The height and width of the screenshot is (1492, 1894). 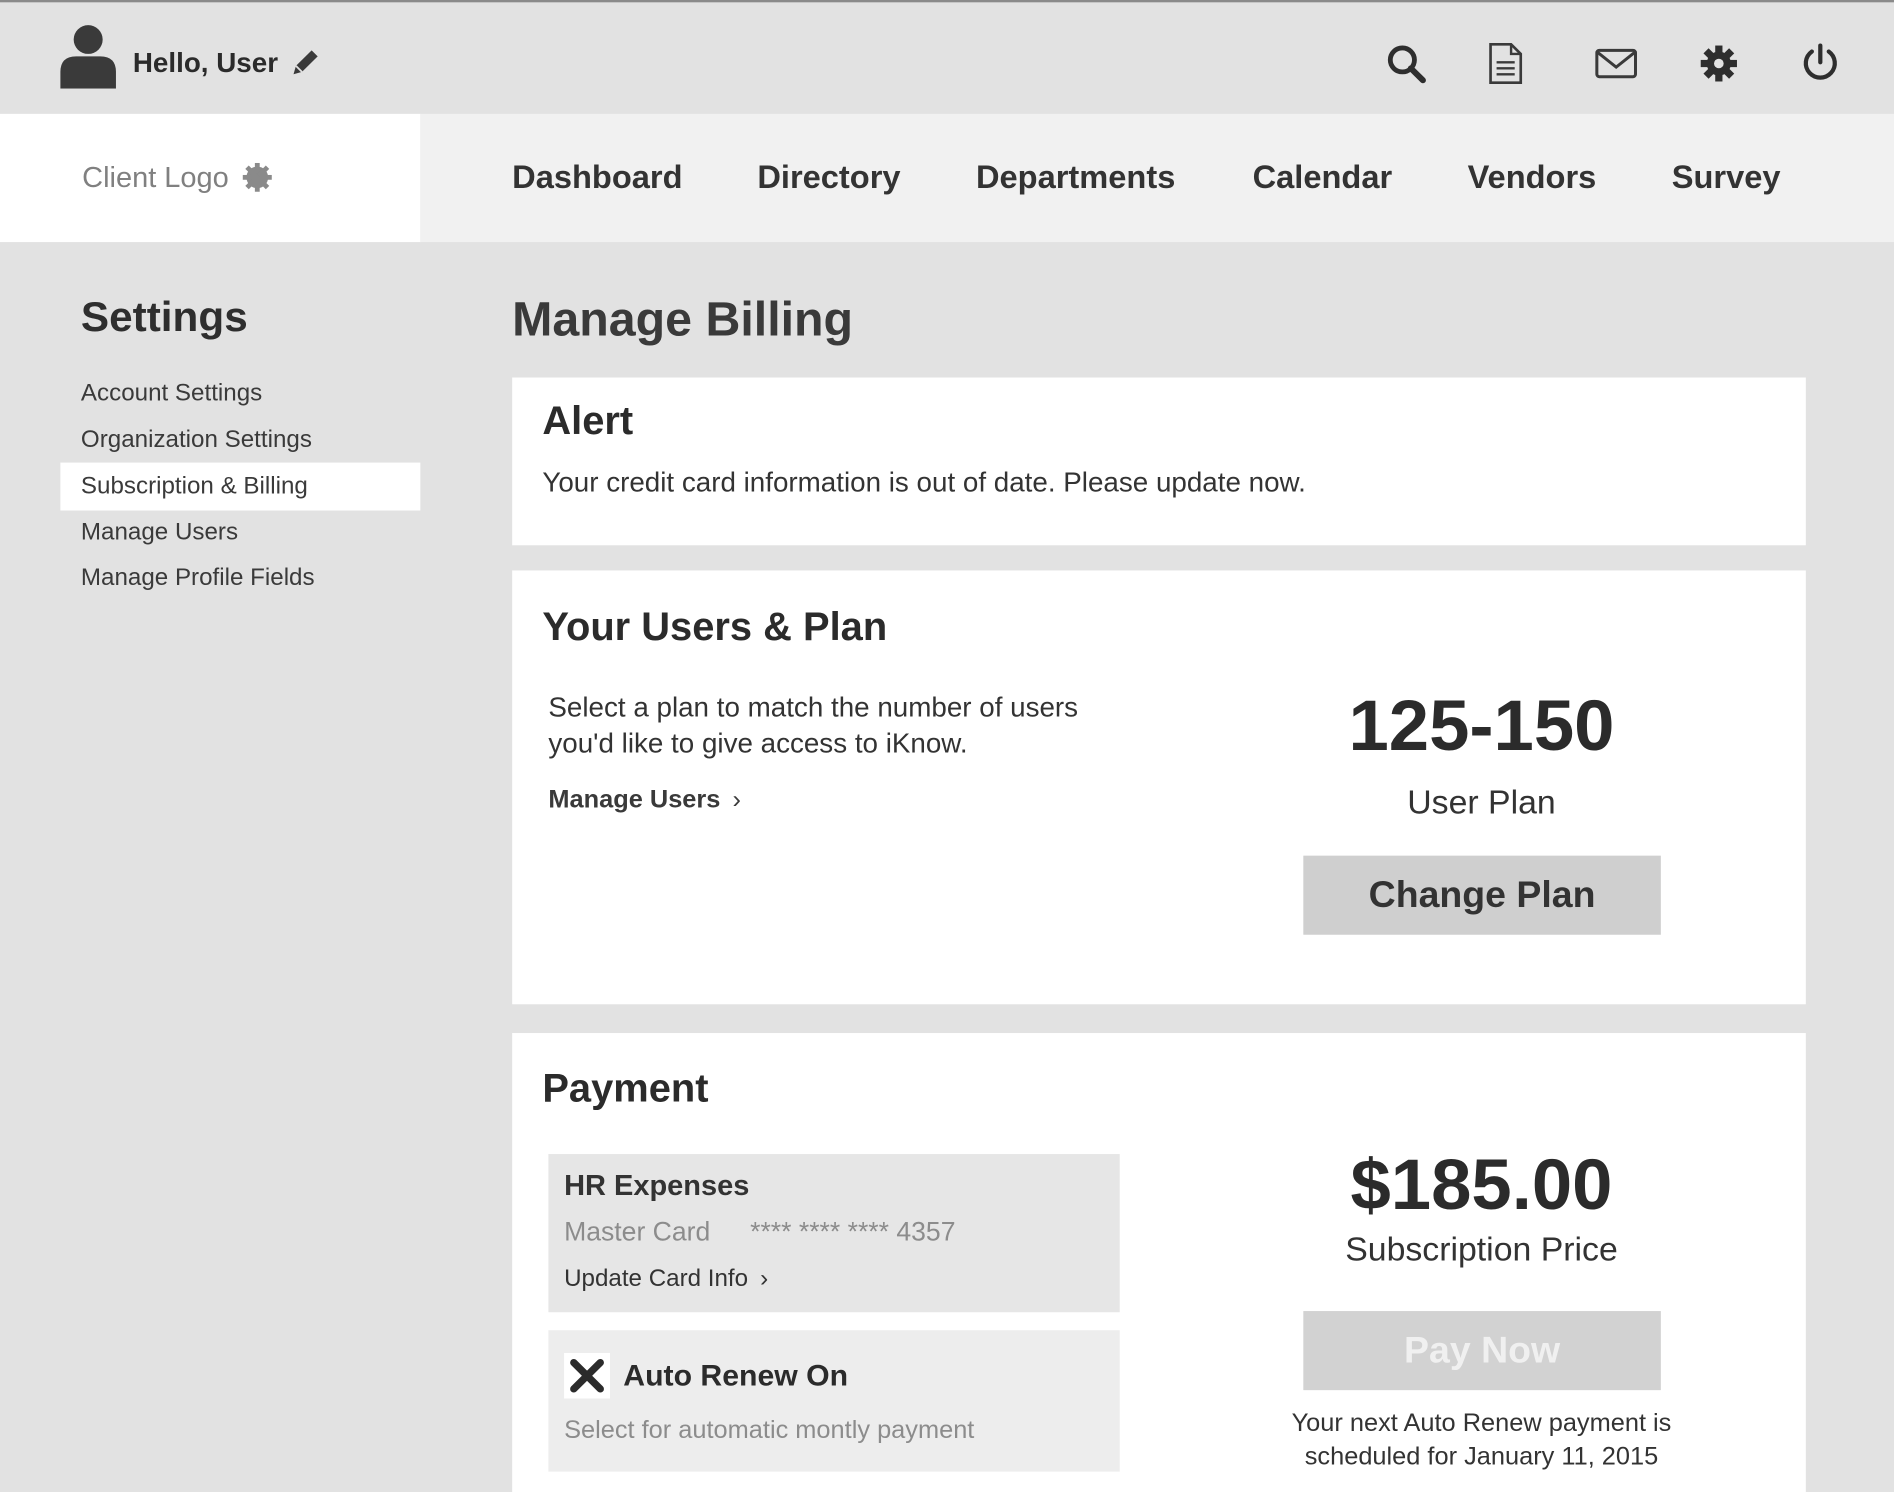 What do you see at coordinates (657, 1185) in the screenshot?
I see `card-name: HR Expenses` at bounding box center [657, 1185].